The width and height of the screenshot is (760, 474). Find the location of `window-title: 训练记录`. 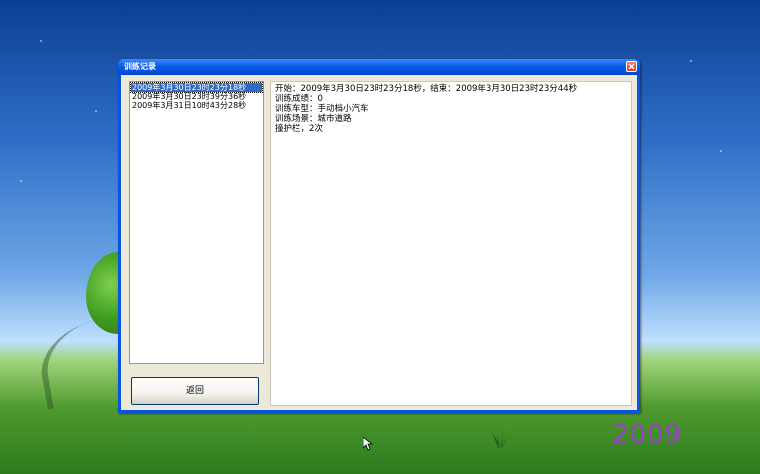

window-title: 训练记录 is located at coordinates (140, 66).